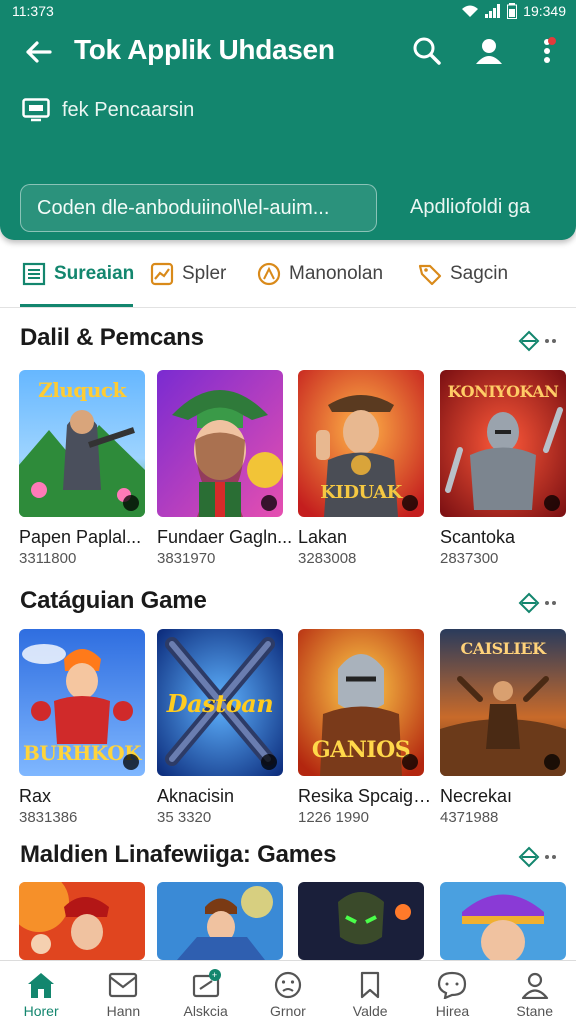 This screenshot has height=1024, width=576. I want to click on nav-item-valde: Valde, so click(370, 992).